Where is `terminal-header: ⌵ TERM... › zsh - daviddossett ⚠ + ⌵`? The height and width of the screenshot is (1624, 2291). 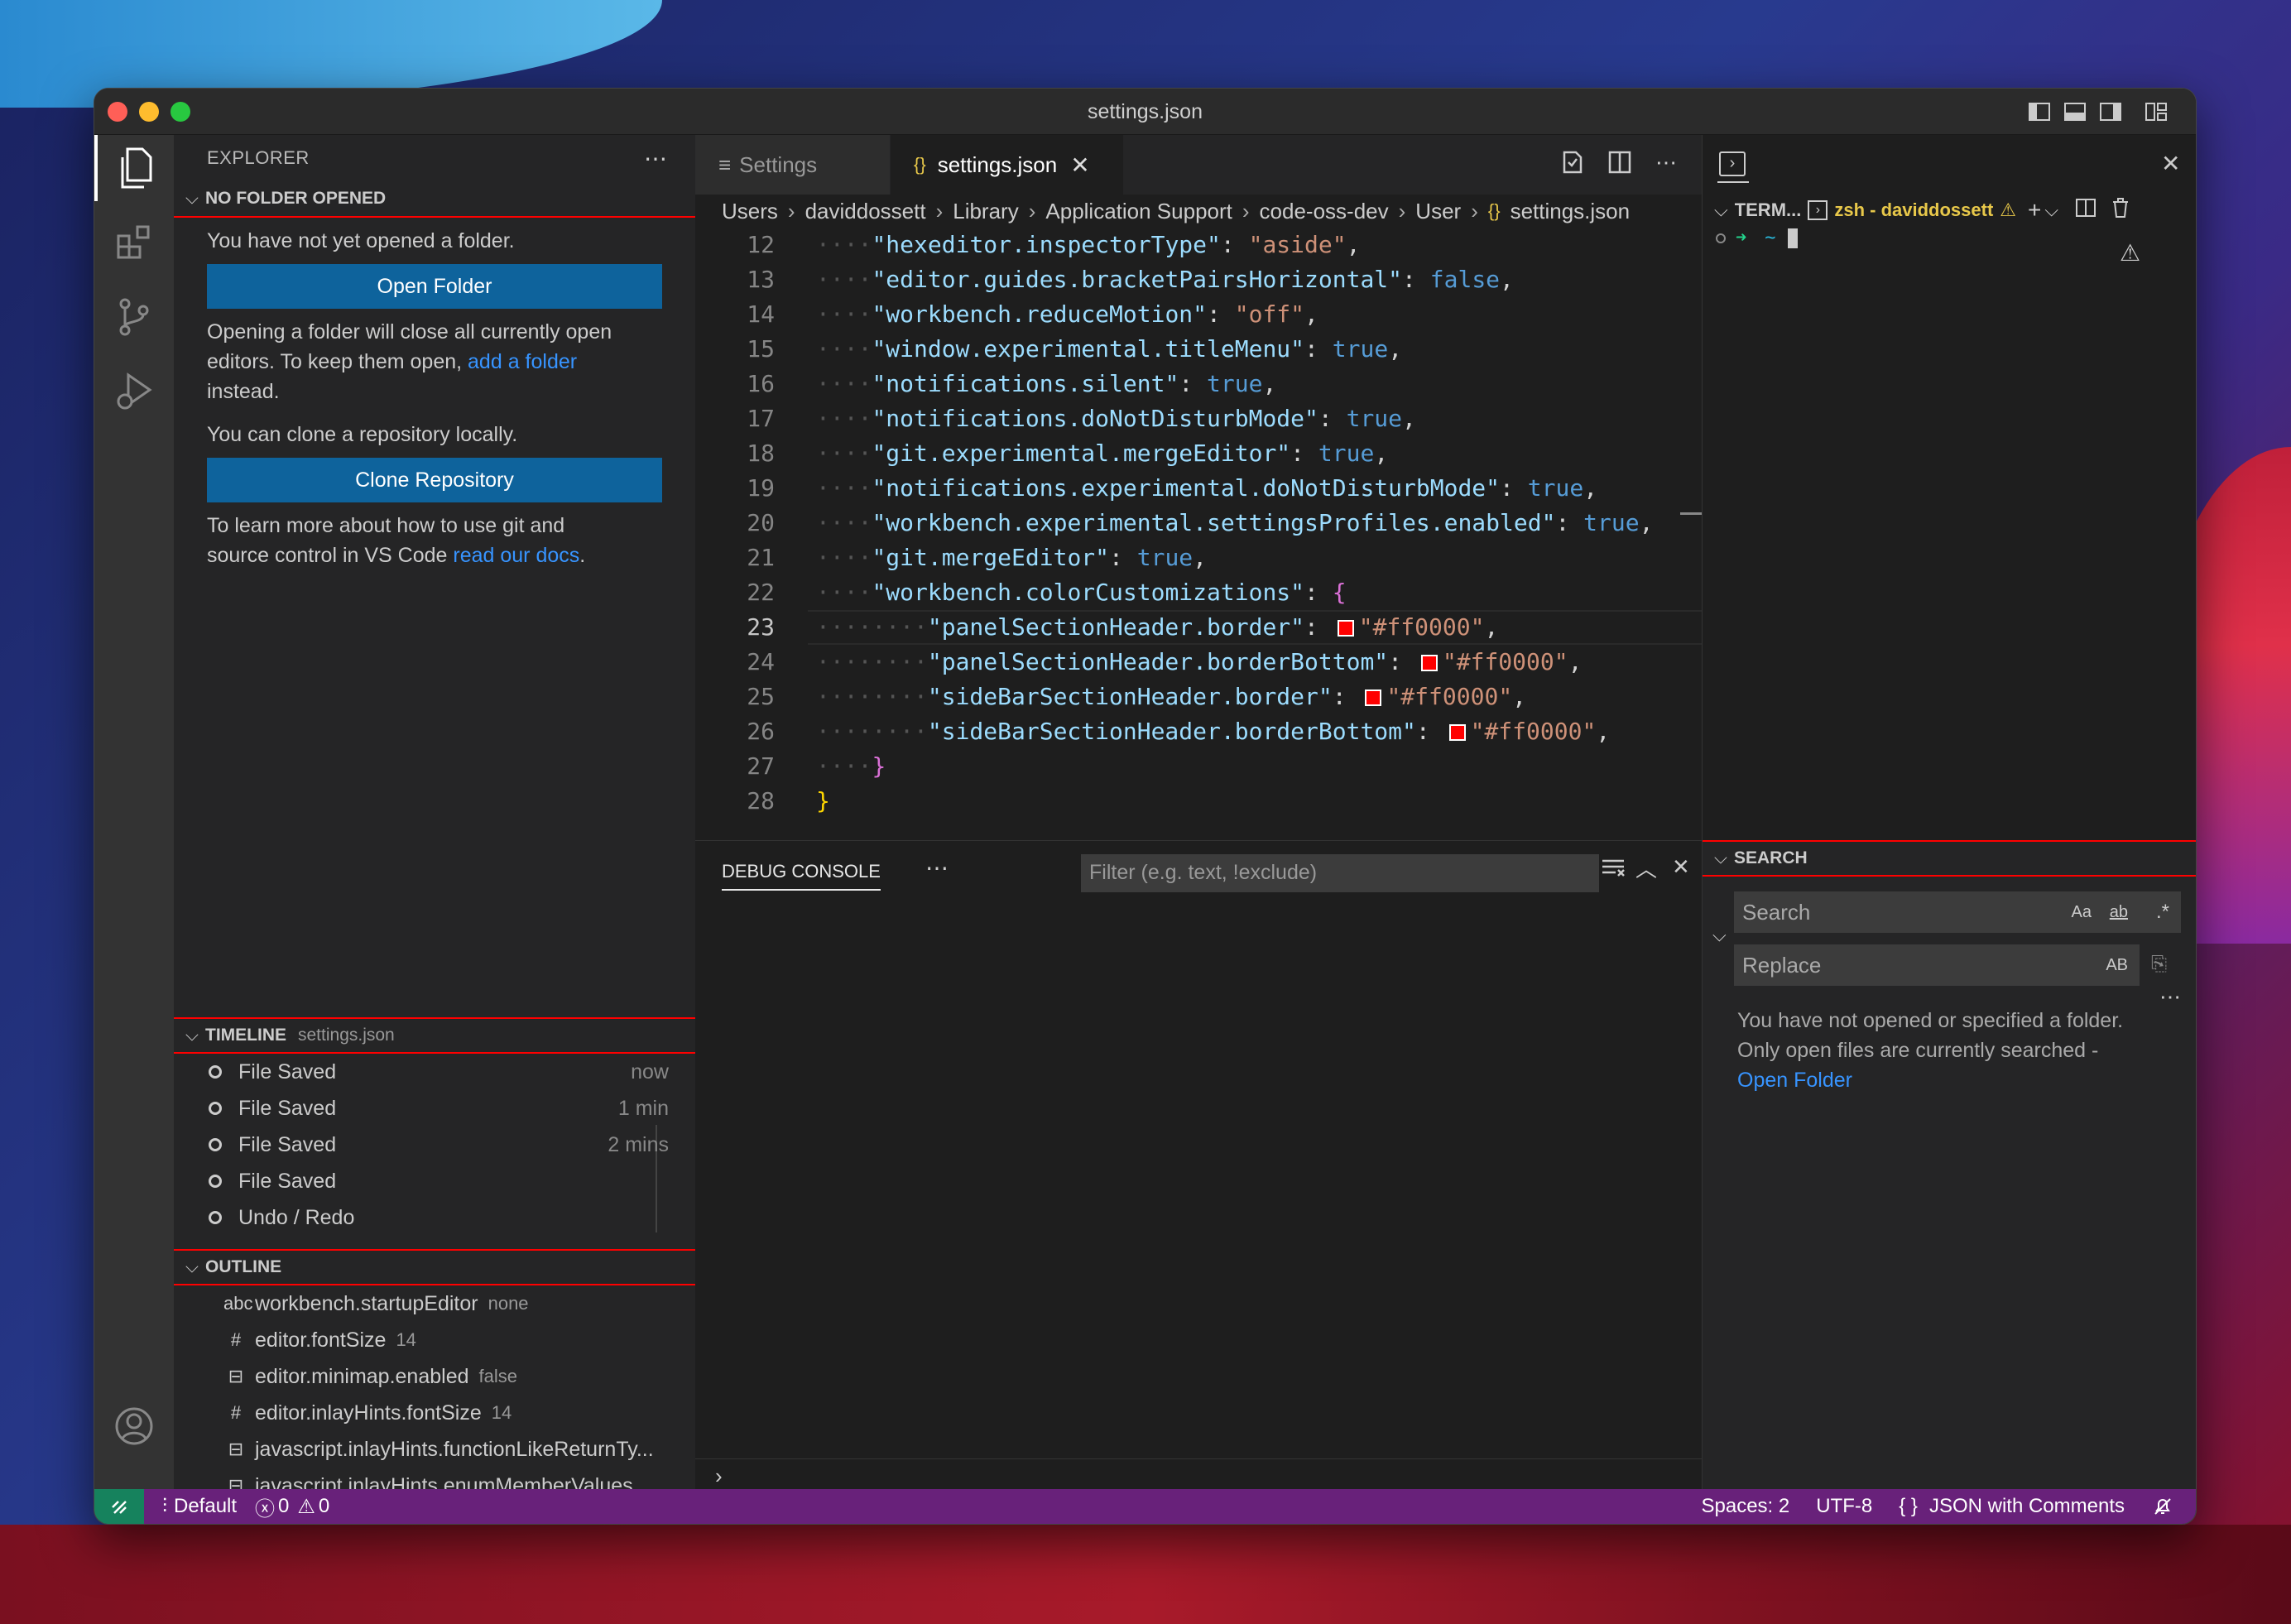
terminal-header: ⌵ TERM... › zsh - daviddossett ⚠ + ⌵ is located at coordinates (1949, 210).